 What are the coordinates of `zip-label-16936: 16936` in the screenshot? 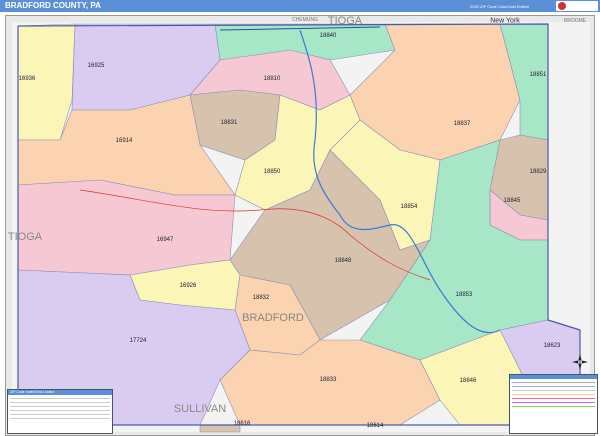 It's located at (27, 79).